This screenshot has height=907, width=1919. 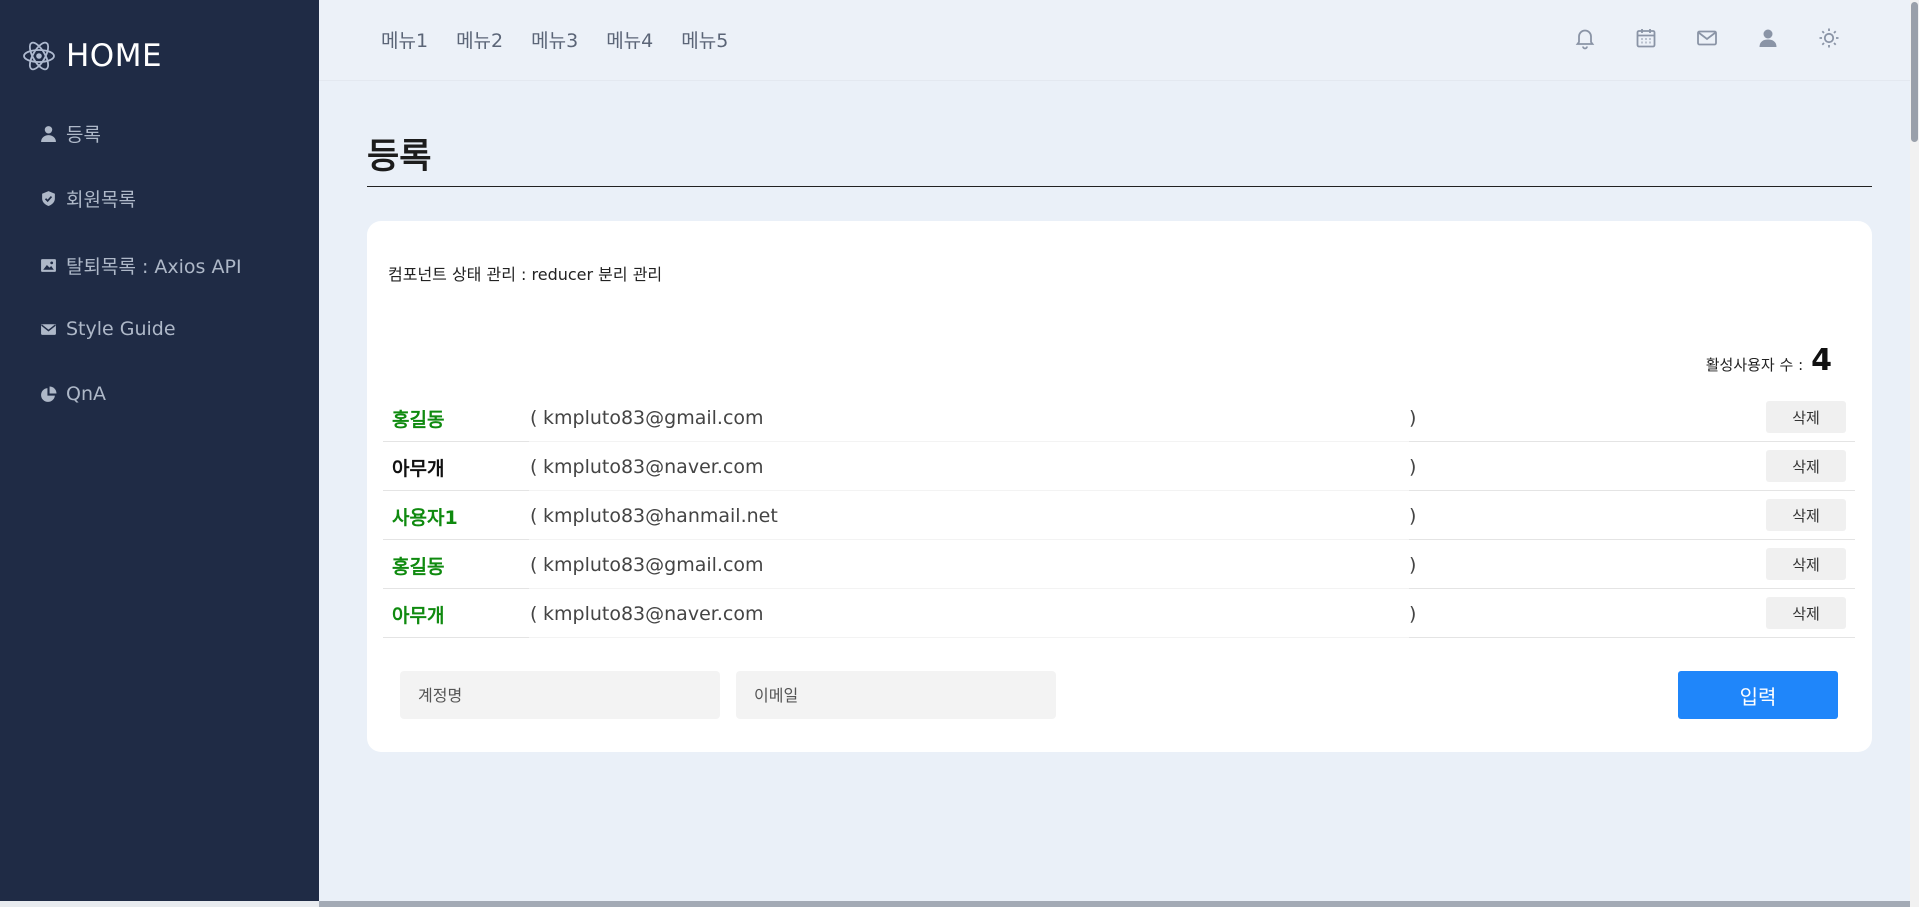 I want to click on title-divider, so click(x=1119, y=186).